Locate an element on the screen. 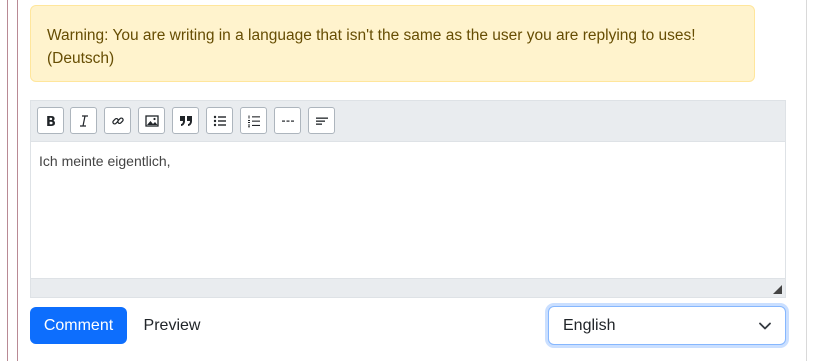 Image resolution: width=817 pixels, height=361 pixels. italic-icon is located at coordinates (83, 120).